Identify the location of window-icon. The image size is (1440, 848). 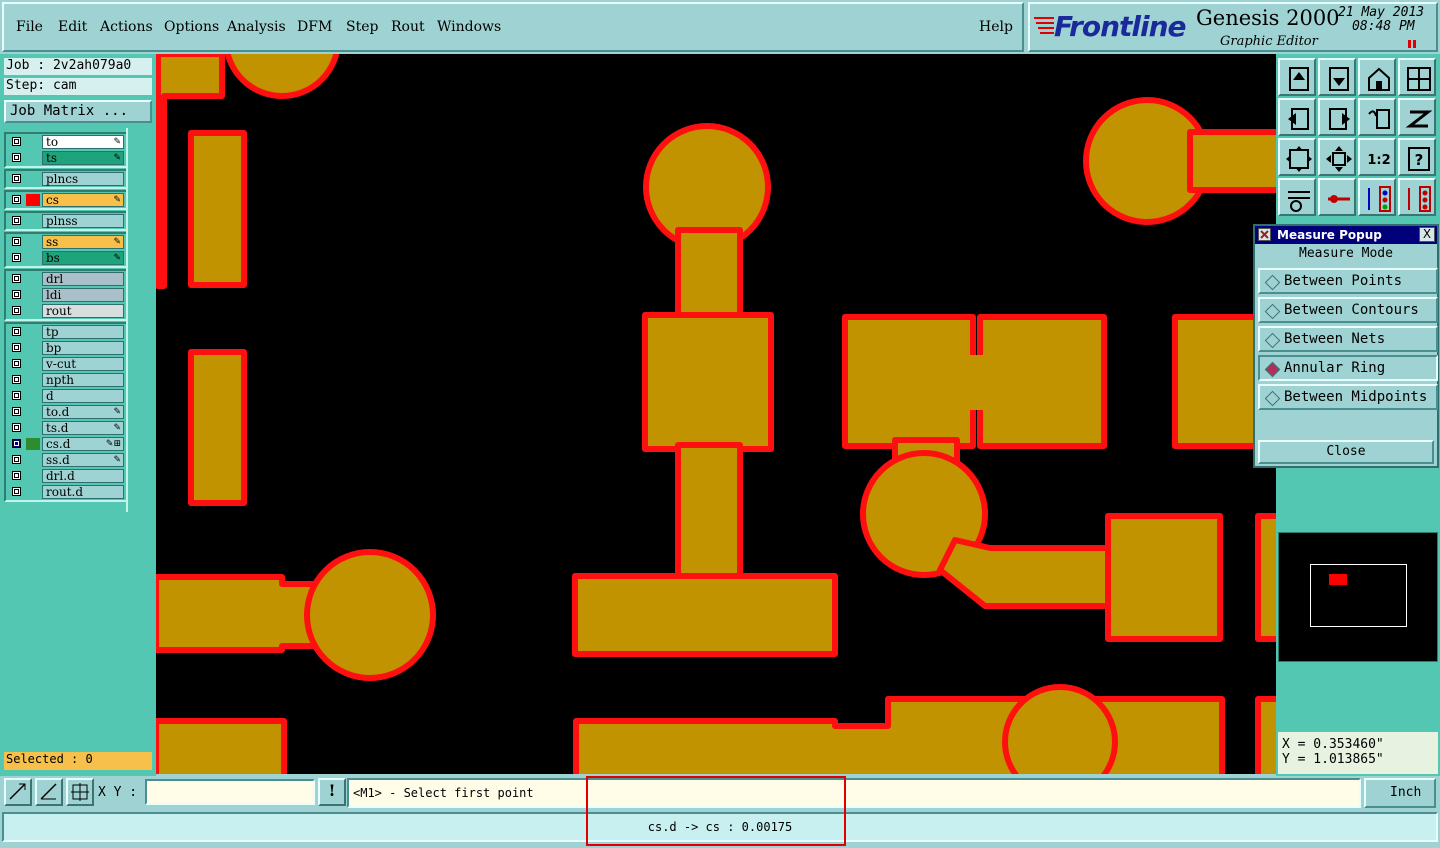
(1417, 77).